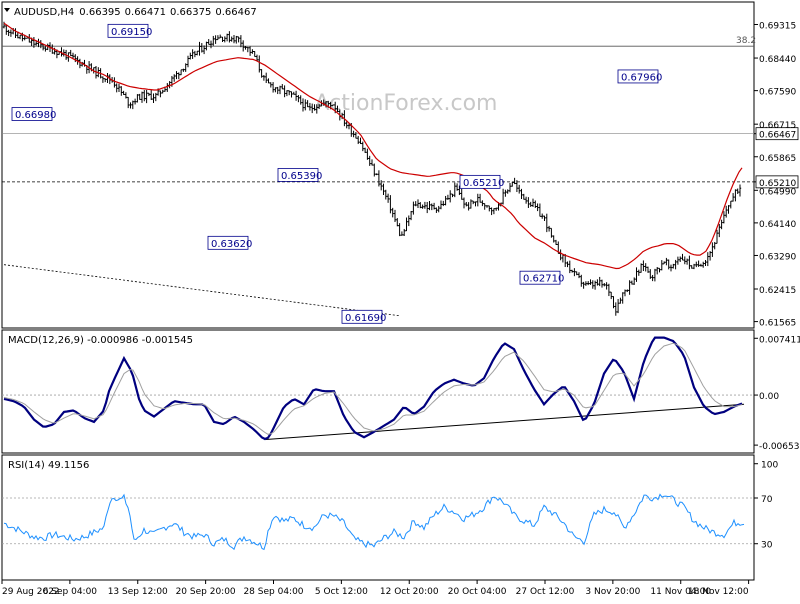 This screenshot has width=800, height=604. What do you see at coordinates (777, 324) in the screenshot?
I see `price-axis-label: 0.61565` at bounding box center [777, 324].